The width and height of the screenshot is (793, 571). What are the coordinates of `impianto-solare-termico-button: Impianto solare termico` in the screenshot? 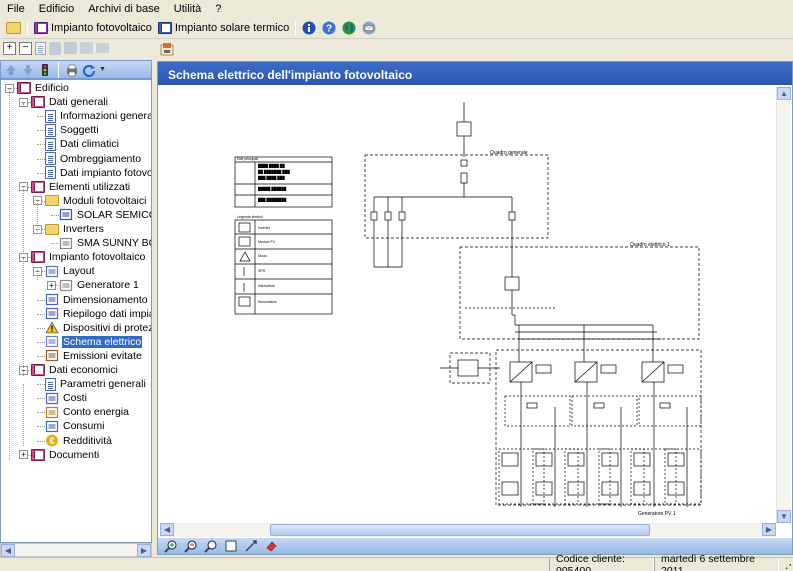 It's located at (223, 28).